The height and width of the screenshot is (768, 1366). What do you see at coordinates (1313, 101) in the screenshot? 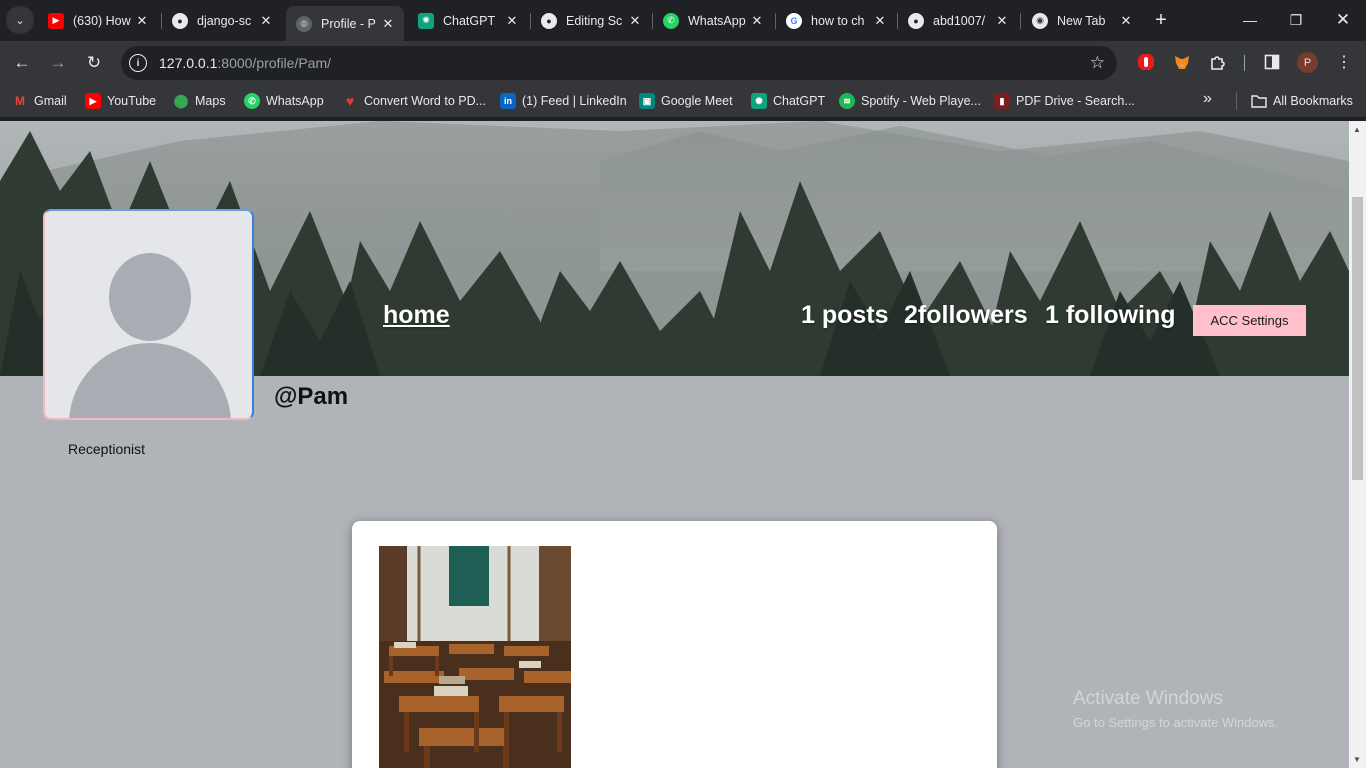
I see `all-bookmarks-label: All Bookmarks` at bounding box center [1313, 101].